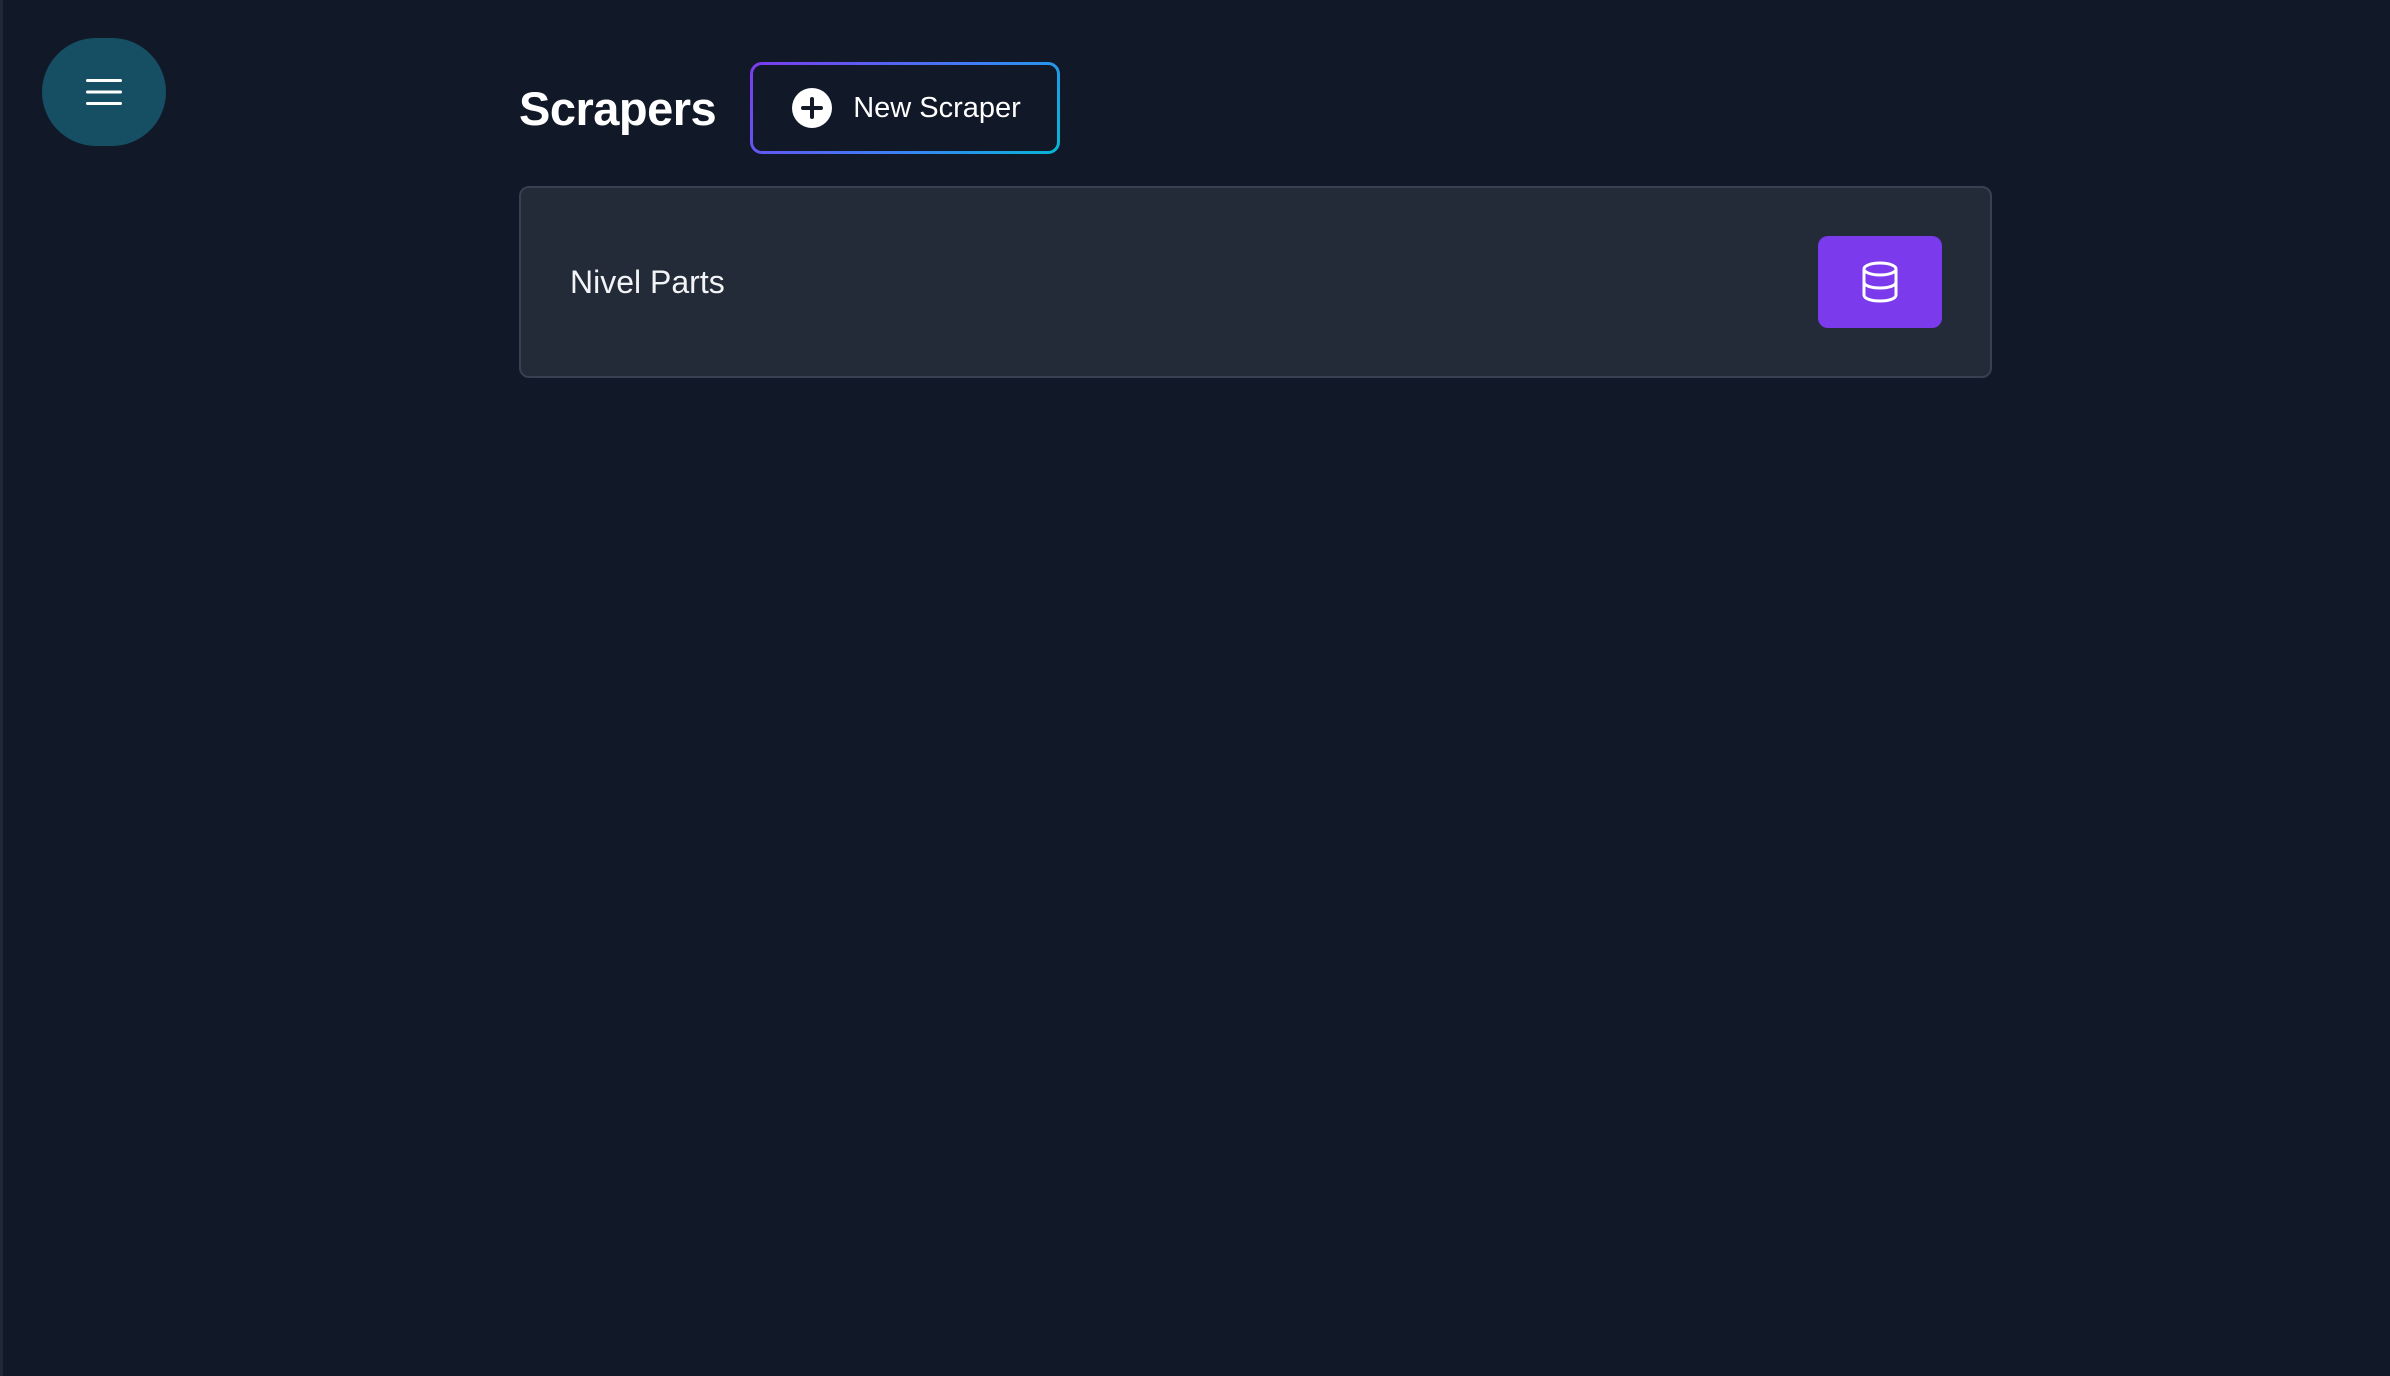 The width and height of the screenshot is (2390, 1376). What do you see at coordinates (937, 107) in the screenshot?
I see `new-scraper-label: New Scraper` at bounding box center [937, 107].